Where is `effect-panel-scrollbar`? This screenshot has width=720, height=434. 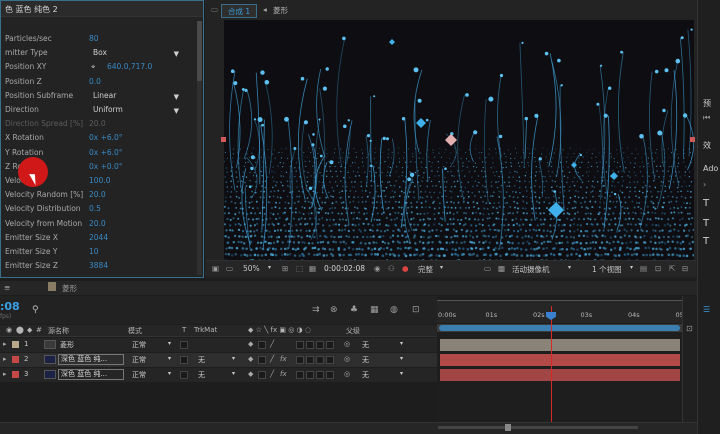
effect-panel-scrollbar is located at coordinates (199, 148).